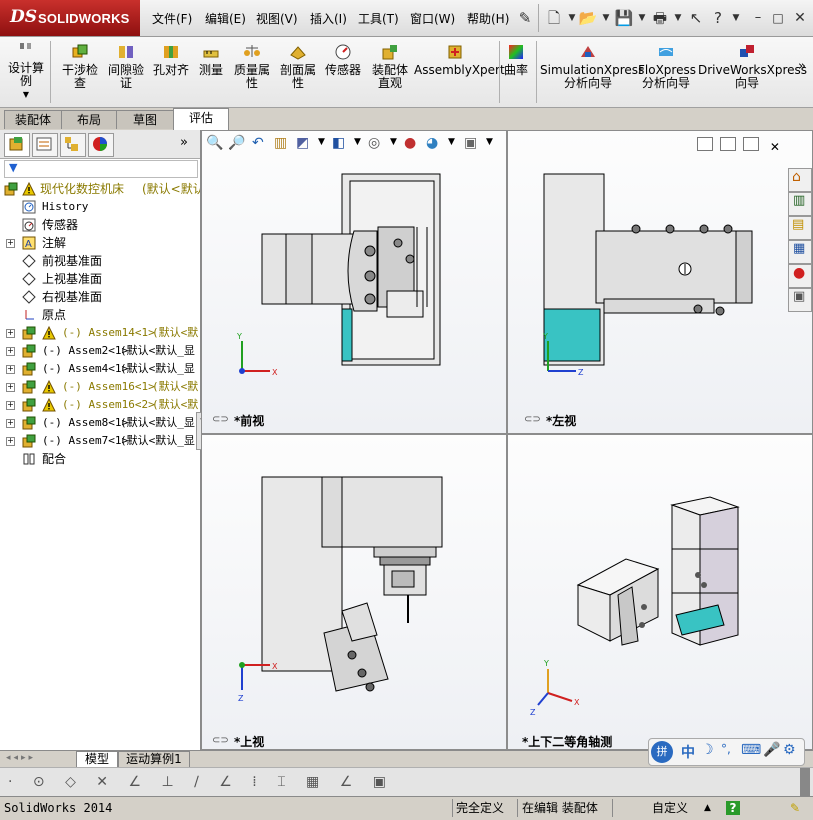 Image resolution: width=813 pixels, height=820 pixels. What do you see at coordinates (100, 279) in the screenshot?
I see `tree-item: 上视基准面` at bounding box center [100, 279].